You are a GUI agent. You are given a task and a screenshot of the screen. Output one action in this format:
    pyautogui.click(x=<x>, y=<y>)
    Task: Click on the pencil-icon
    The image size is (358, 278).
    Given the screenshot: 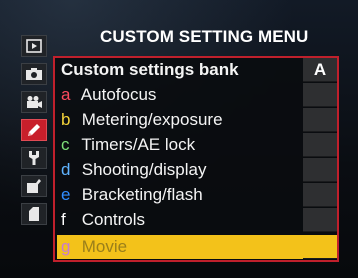 What is the action you would take?
    pyautogui.click(x=34, y=130)
    